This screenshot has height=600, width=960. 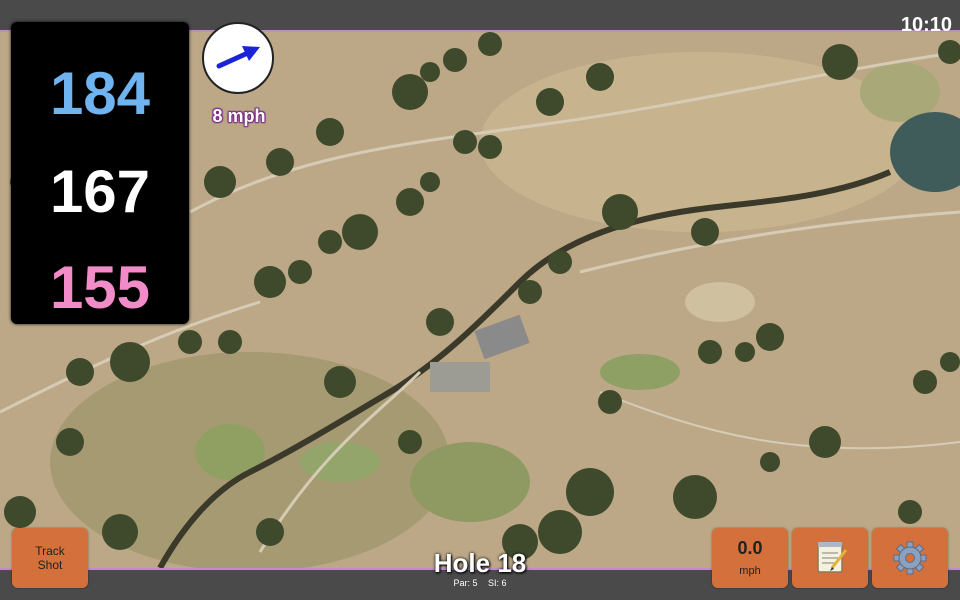 I want to click on hole-stroke-index: SI: 6, so click(x=497, y=583).